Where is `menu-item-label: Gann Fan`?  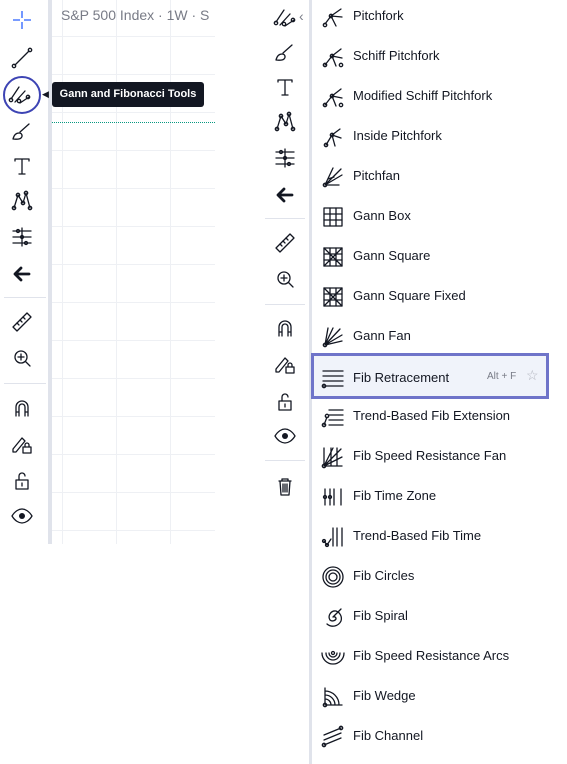
menu-item-label: Gann Fan is located at coordinates (382, 335).